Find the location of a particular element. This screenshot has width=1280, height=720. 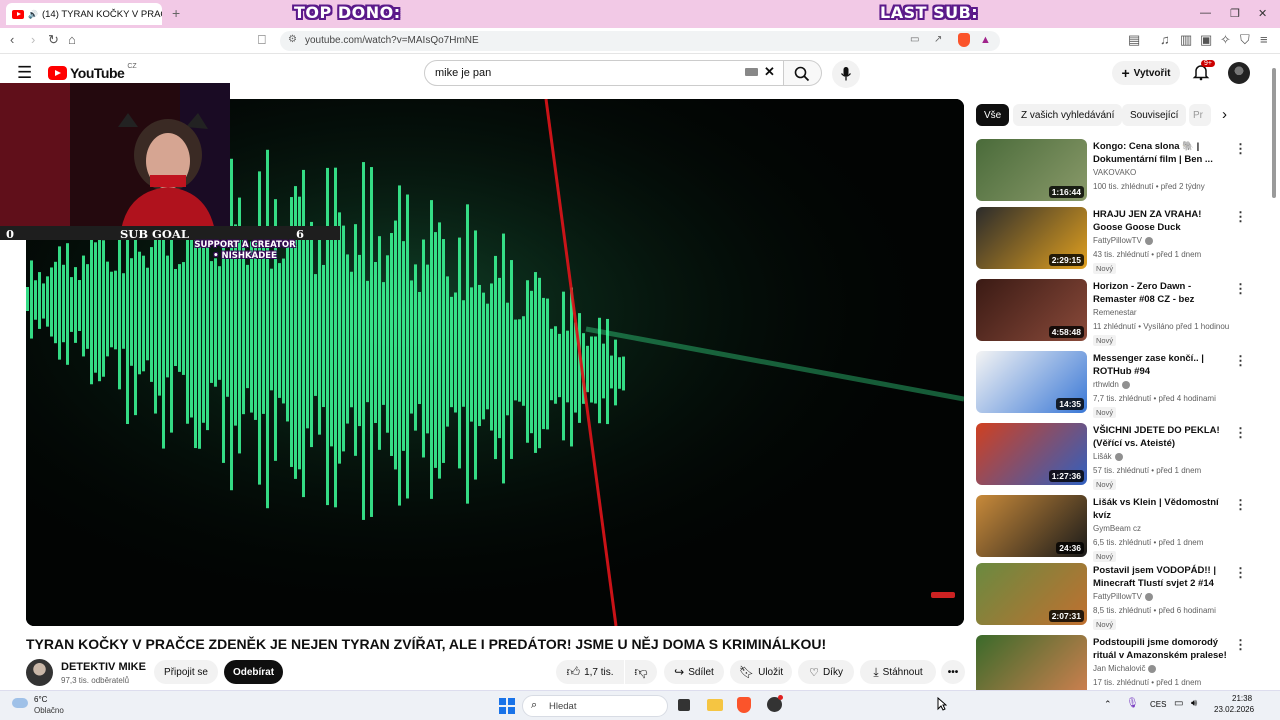

rewards-icon: ▲ is located at coordinates (985, 40).